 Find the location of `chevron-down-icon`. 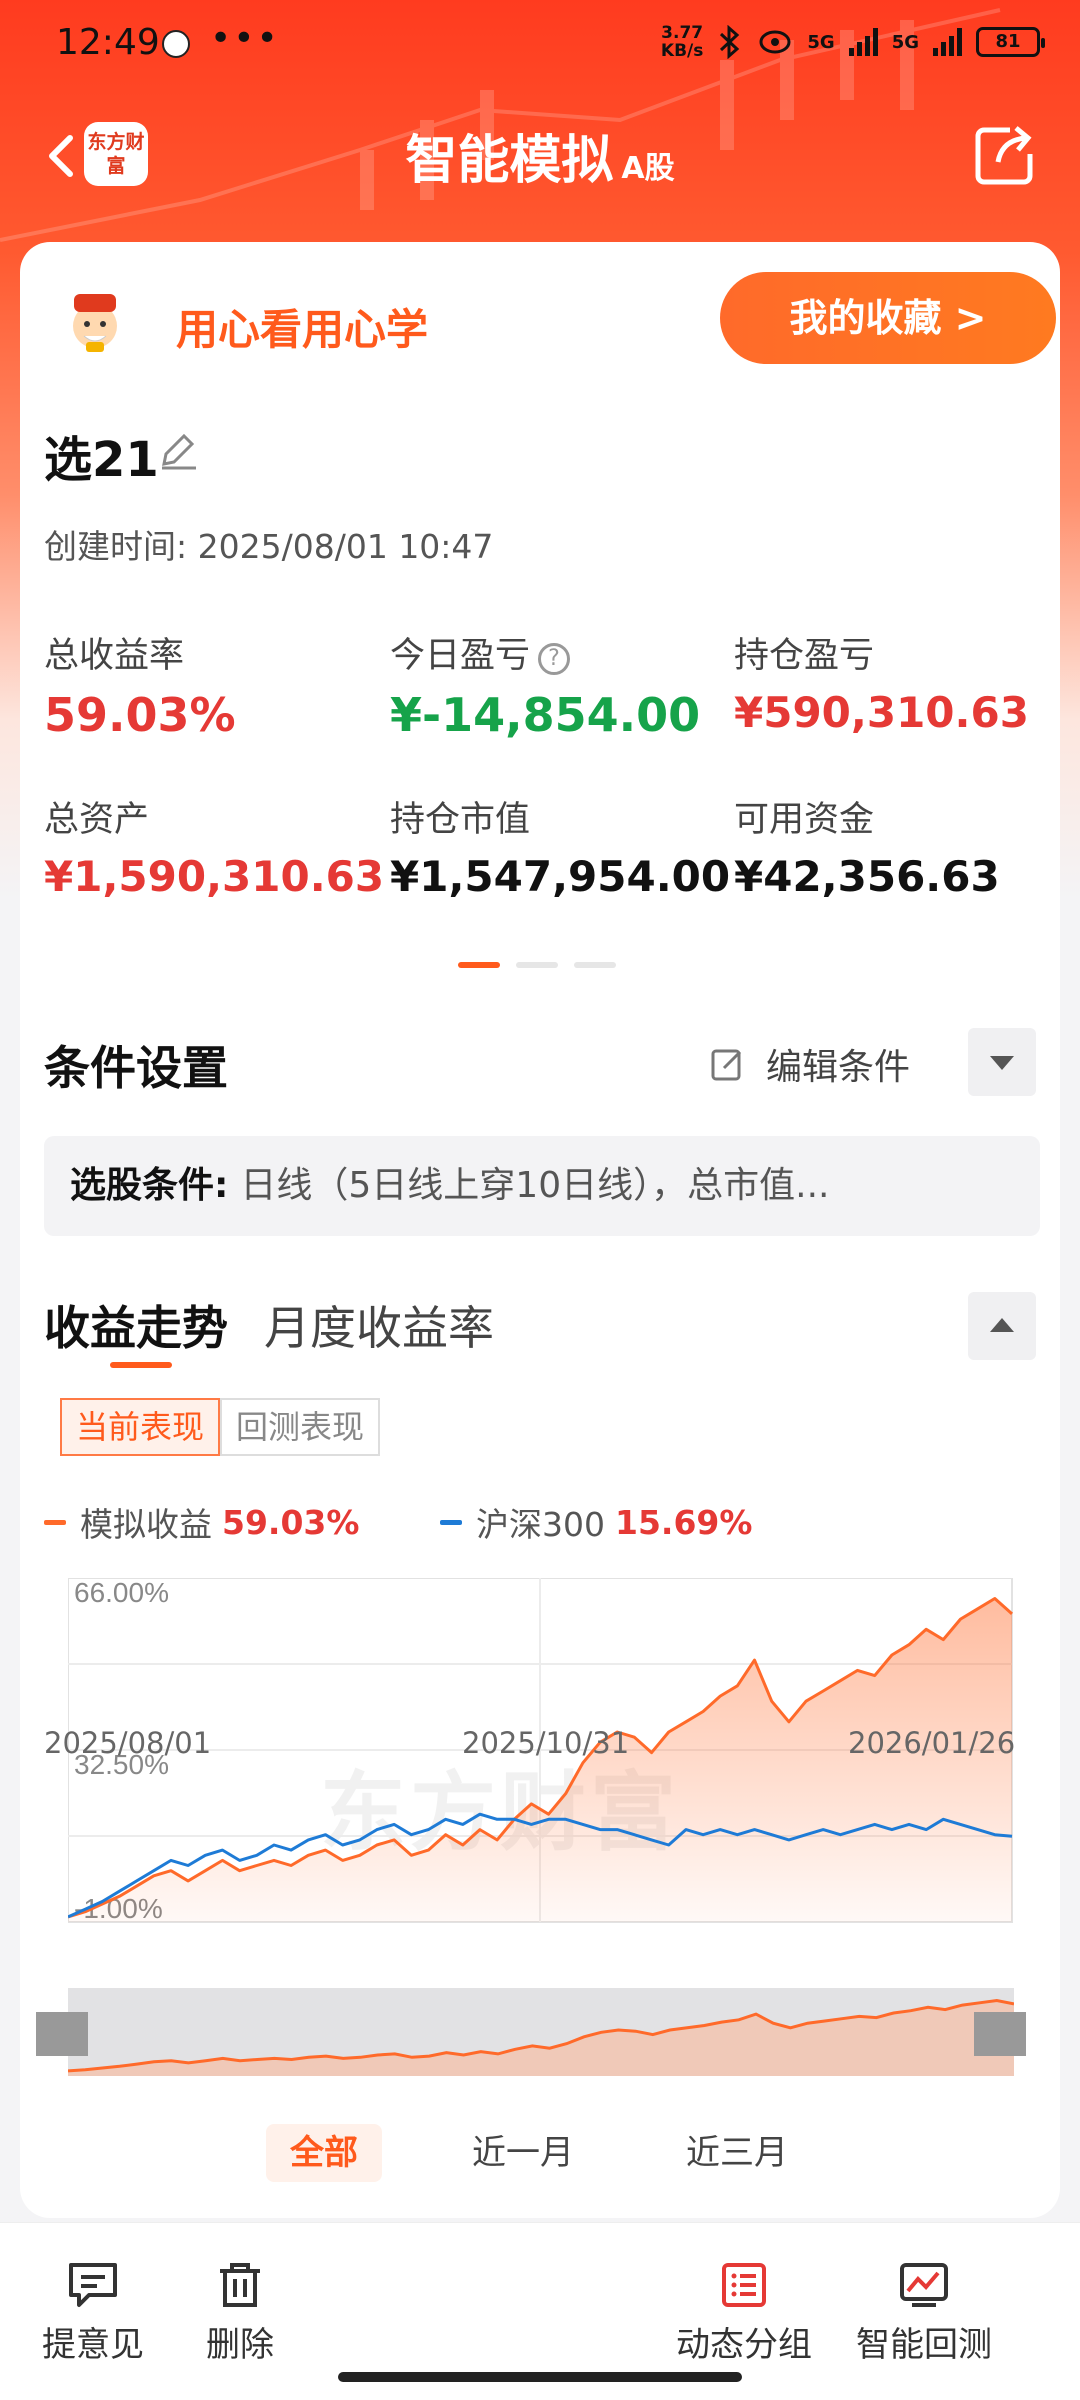

chevron-down-icon is located at coordinates (1002, 1063).